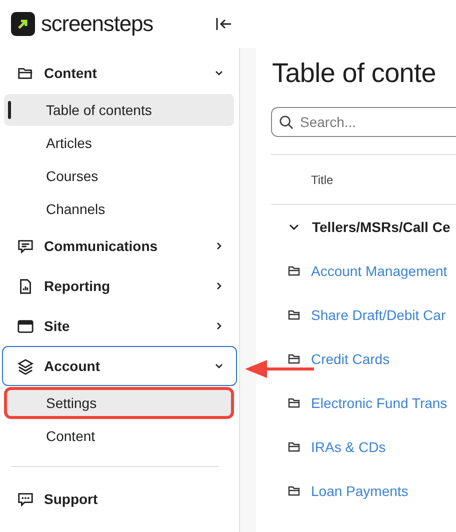 This screenshot has width=456, height=532. Describe the element at coordinates (348, 447) in the screenshot. I see `folder-link: IRAs & CDs` at that location.